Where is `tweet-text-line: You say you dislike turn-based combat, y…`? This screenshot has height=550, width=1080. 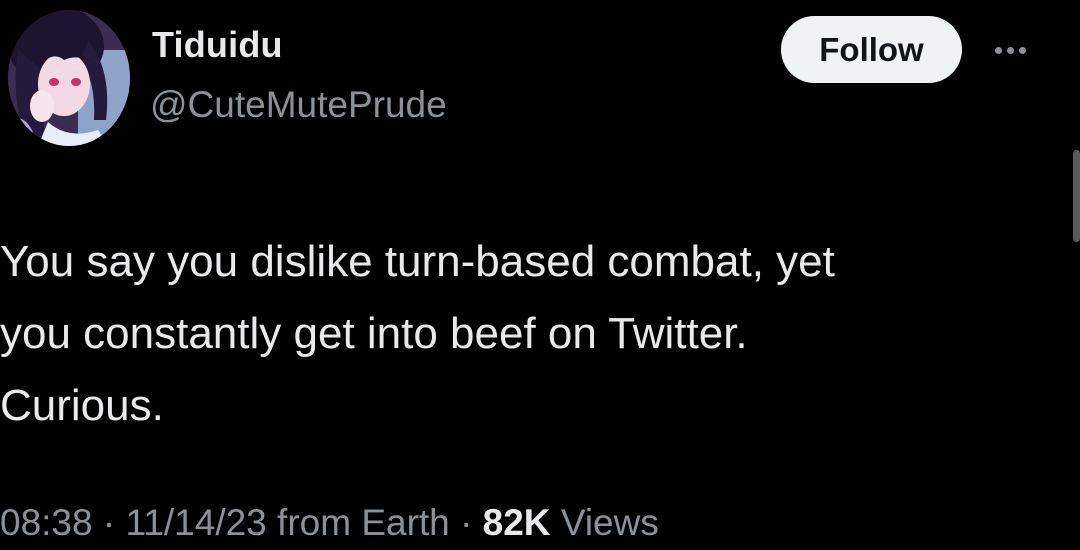 tweet-text-line: You say you dislike turn-based combat, y… is located at coordinates (417, 261).